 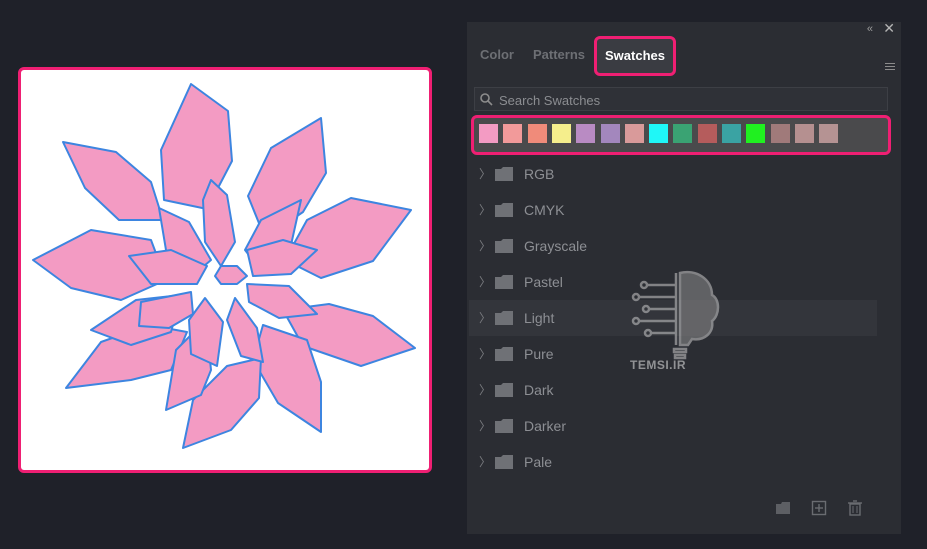 I want to click on folder-label: CMYK, so click(x=544, y=210).